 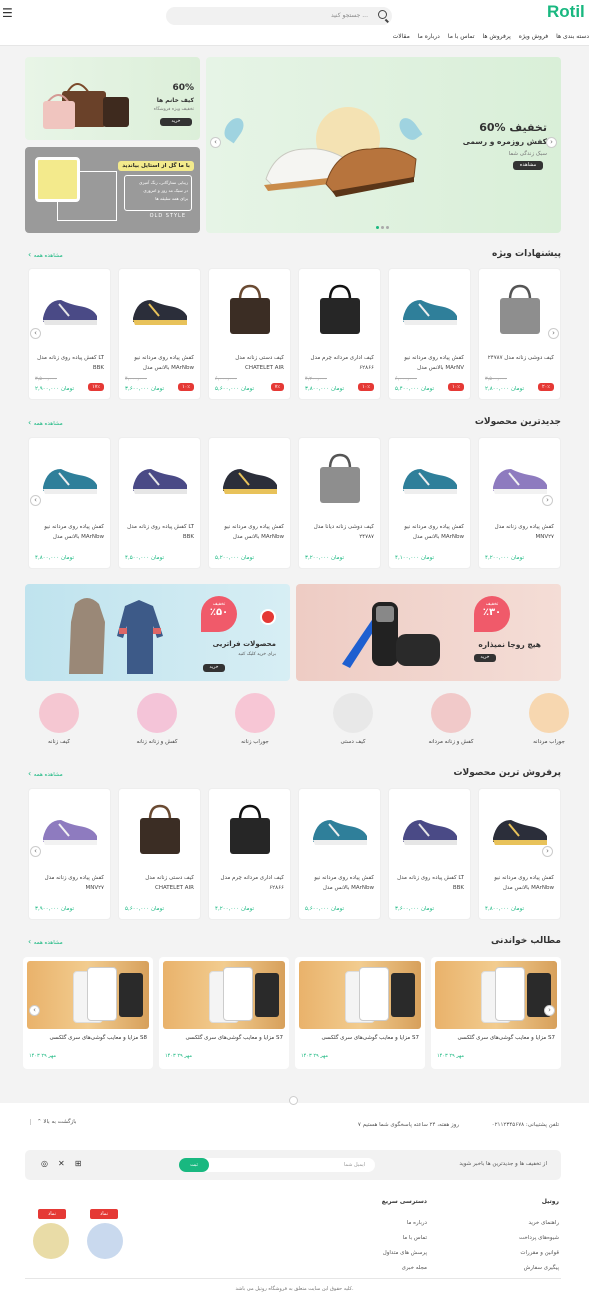 I want to click on category-item: کفش و زنانه زنانه, so click(x=157, y=719).